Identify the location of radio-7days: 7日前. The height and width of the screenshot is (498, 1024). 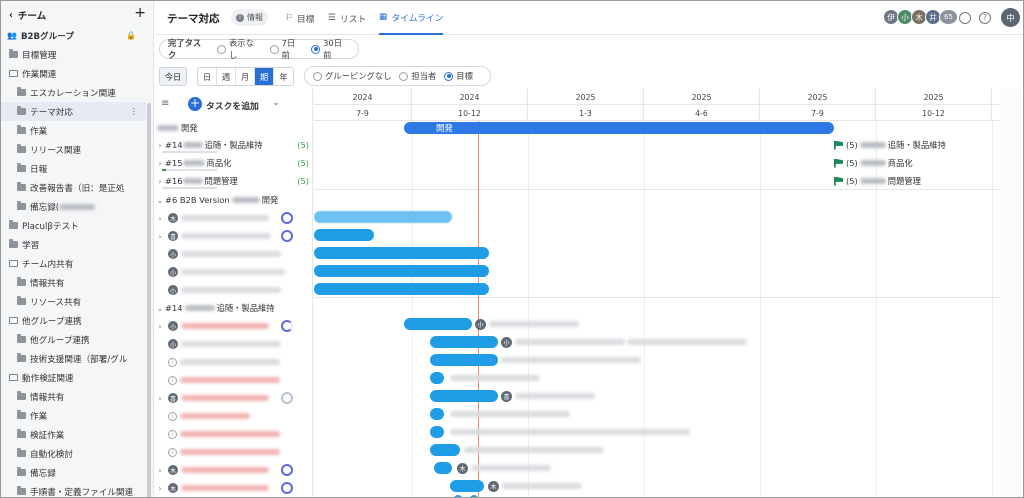
(286, 49).